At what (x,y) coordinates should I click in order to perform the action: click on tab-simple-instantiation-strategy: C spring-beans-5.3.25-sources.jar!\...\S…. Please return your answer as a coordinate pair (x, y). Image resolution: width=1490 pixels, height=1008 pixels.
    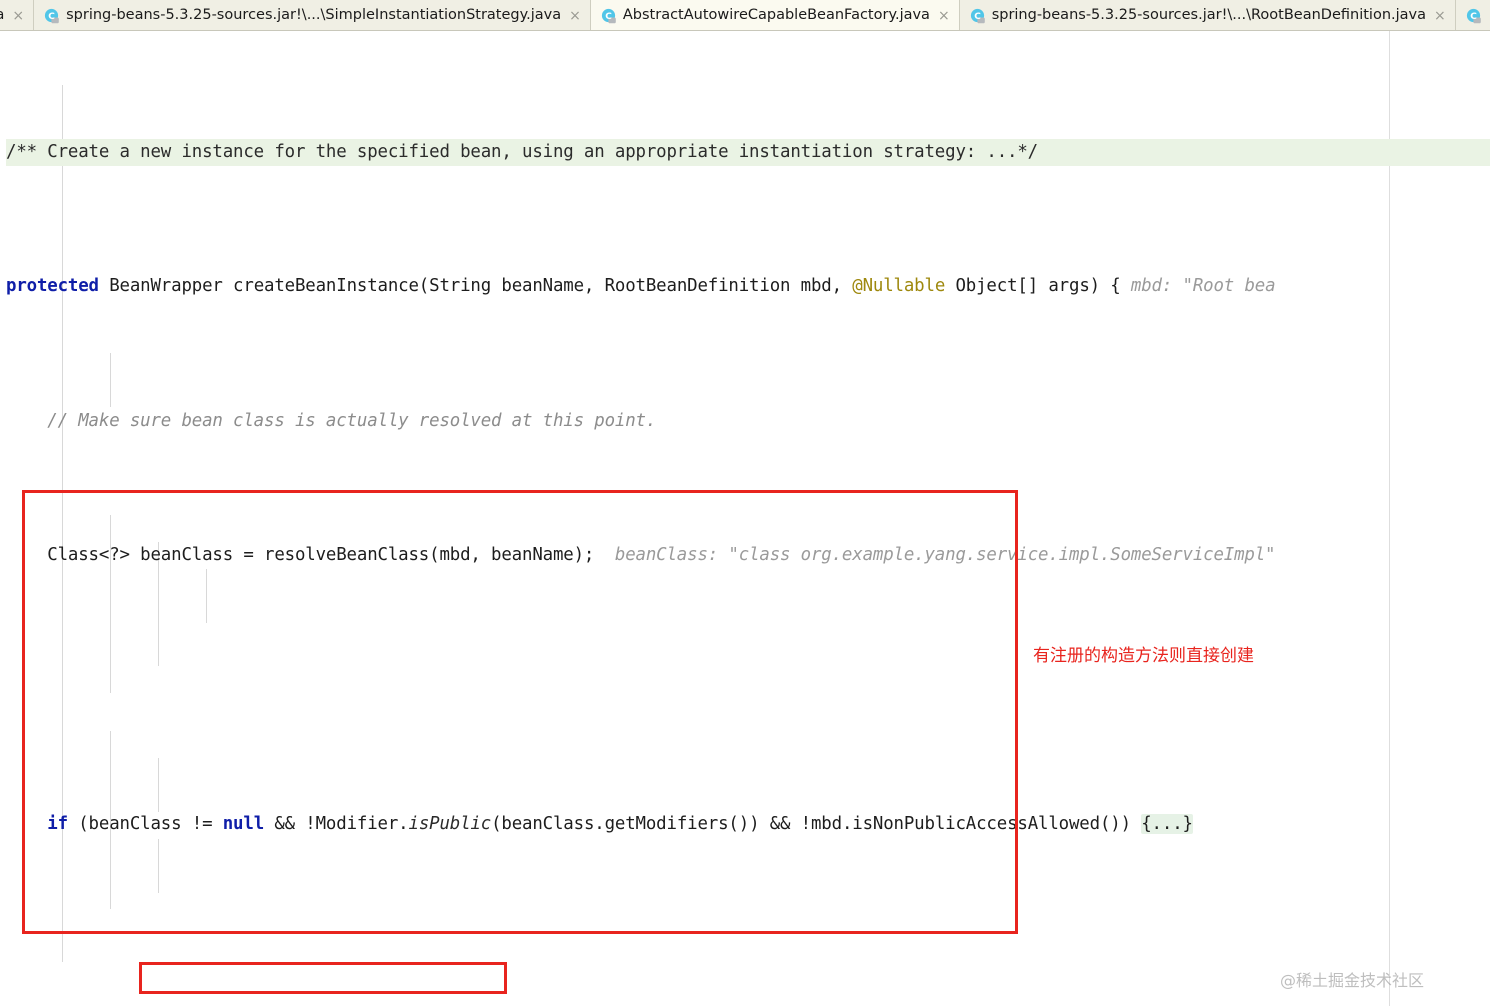
    Looking at the image, I should click on (312, 15).